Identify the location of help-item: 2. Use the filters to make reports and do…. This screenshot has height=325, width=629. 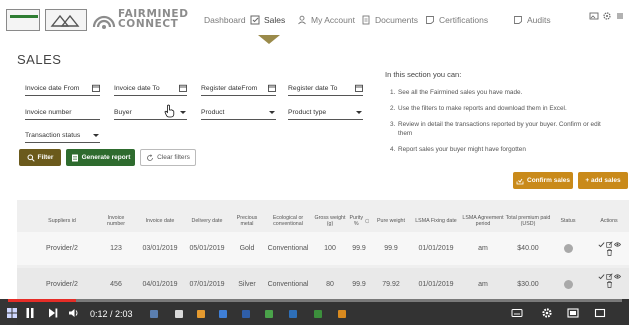
(478, 108).